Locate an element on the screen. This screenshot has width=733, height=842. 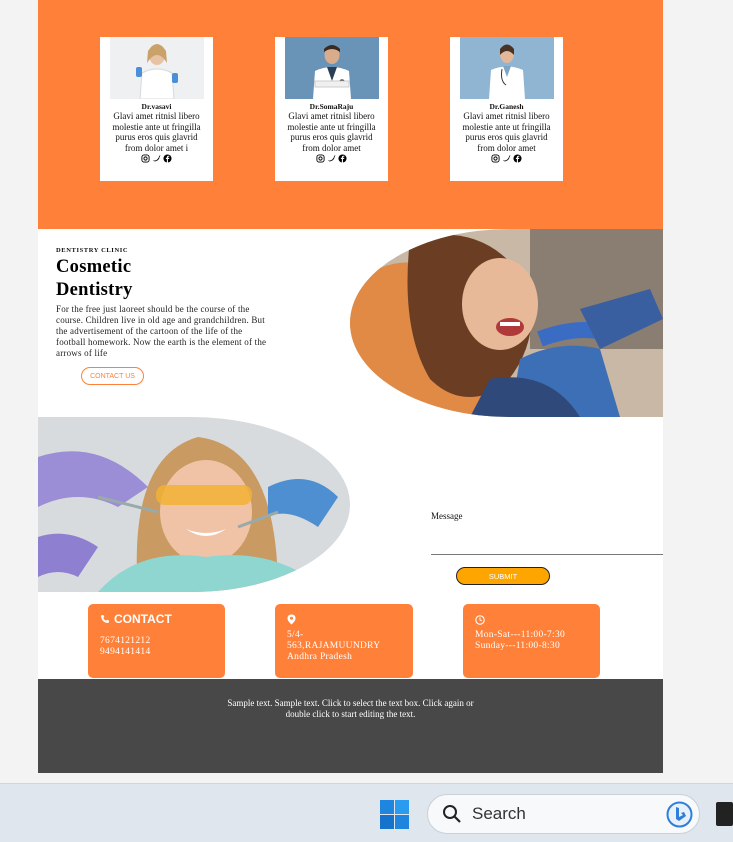
hours-info-box: Mon-Sat---11:00-7:30 Sunday---11:00-8:30 is located at coordinates (531, 641).